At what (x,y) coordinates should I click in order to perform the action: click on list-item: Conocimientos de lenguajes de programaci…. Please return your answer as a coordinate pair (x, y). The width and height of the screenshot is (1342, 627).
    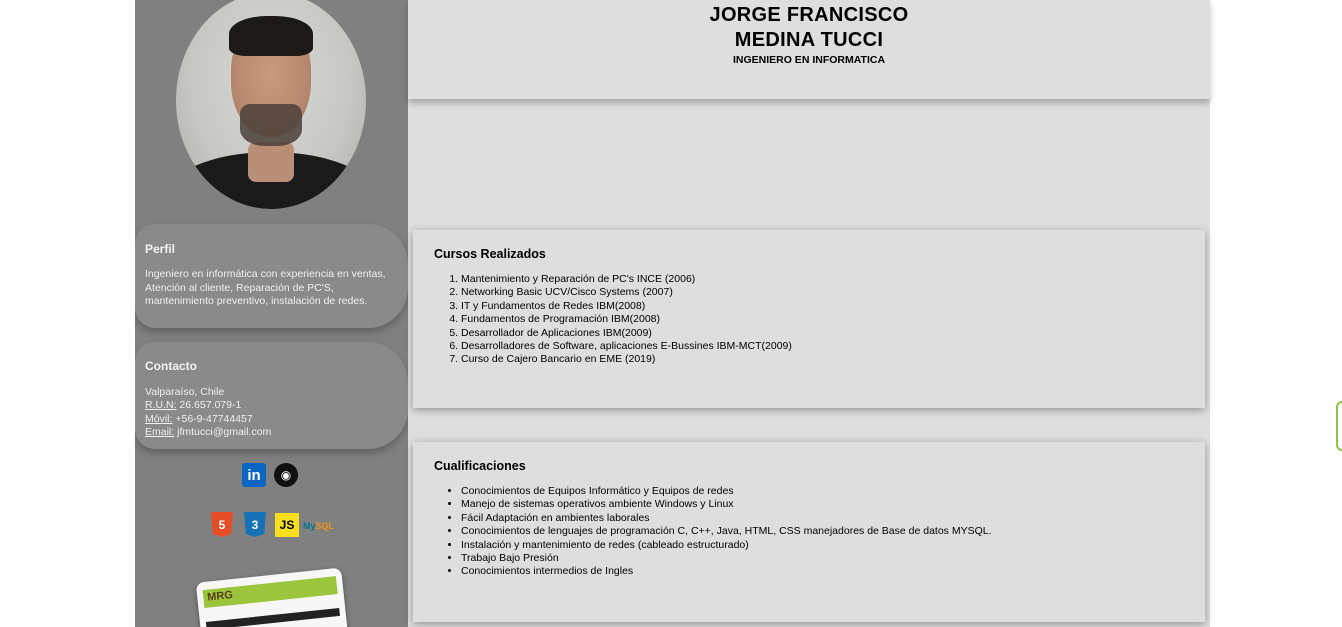
    Looking at the image, I should click on (726, 531).